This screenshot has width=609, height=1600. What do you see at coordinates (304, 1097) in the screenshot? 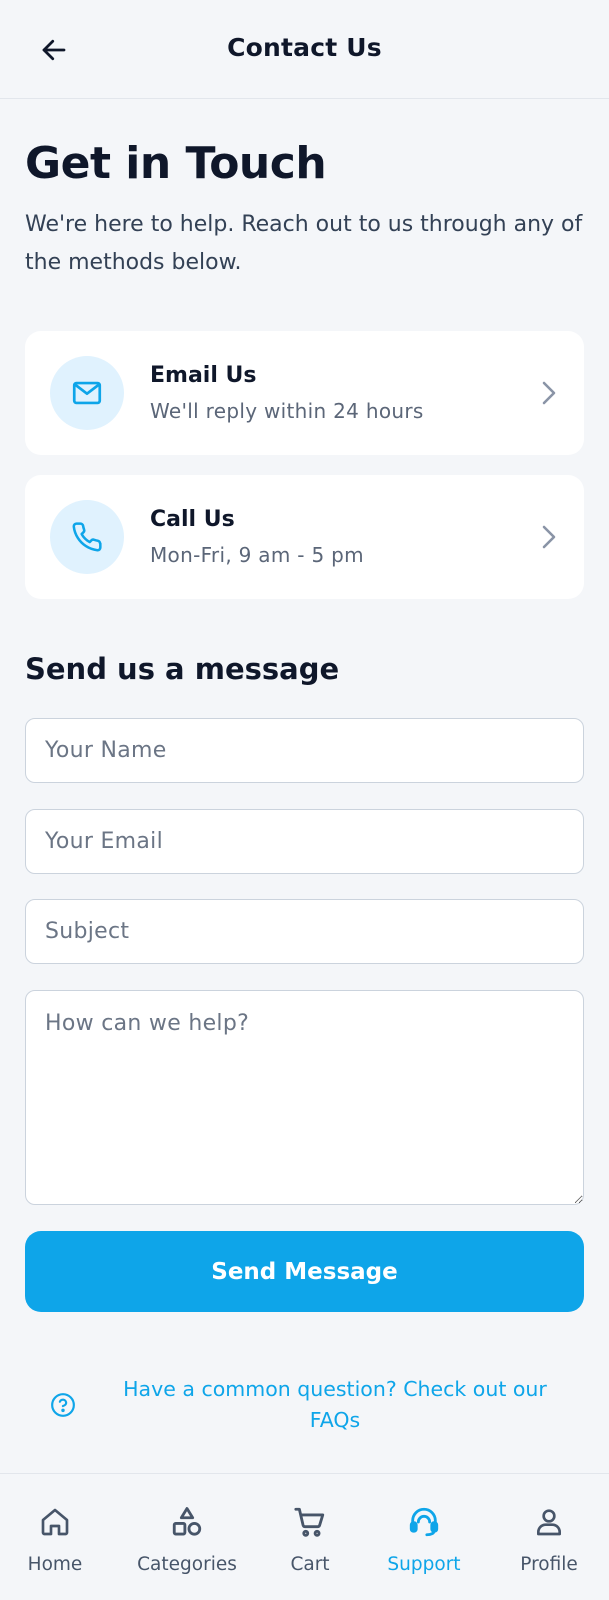
I see `message-textarea` at bounding box center [304, 1097].